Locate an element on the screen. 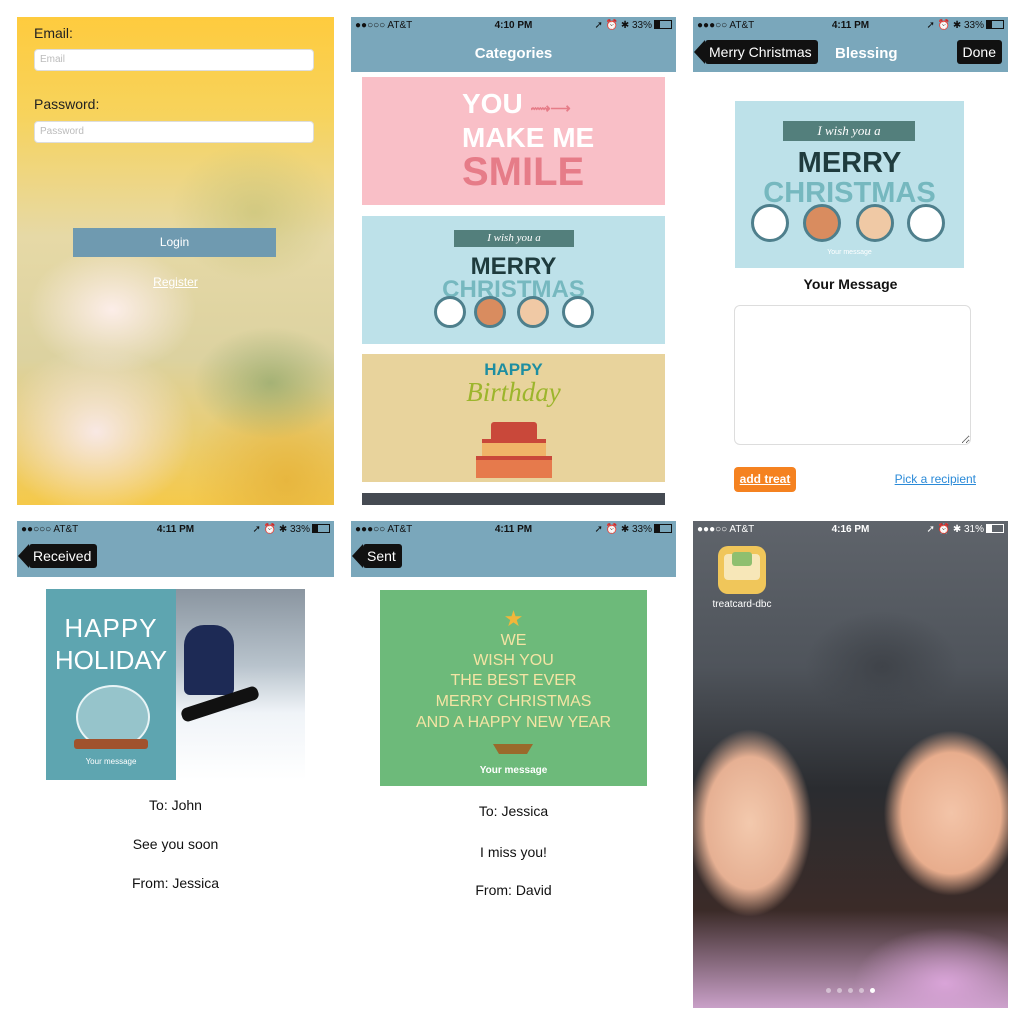 The width and height of the screenshot is (1024, 1024). battery-indicator: ➚ ⏰ ✱ 31% is located at coordinates (965, 529).